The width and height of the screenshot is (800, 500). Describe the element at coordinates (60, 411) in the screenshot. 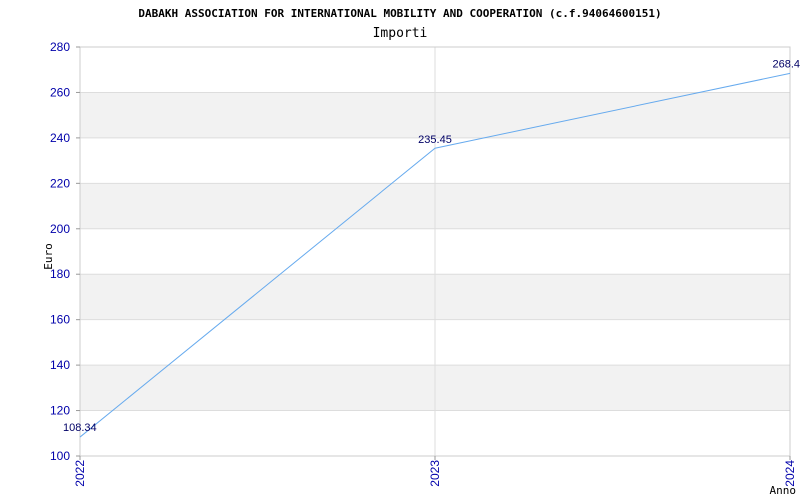

I see `y-tick-label: 120` at that location.